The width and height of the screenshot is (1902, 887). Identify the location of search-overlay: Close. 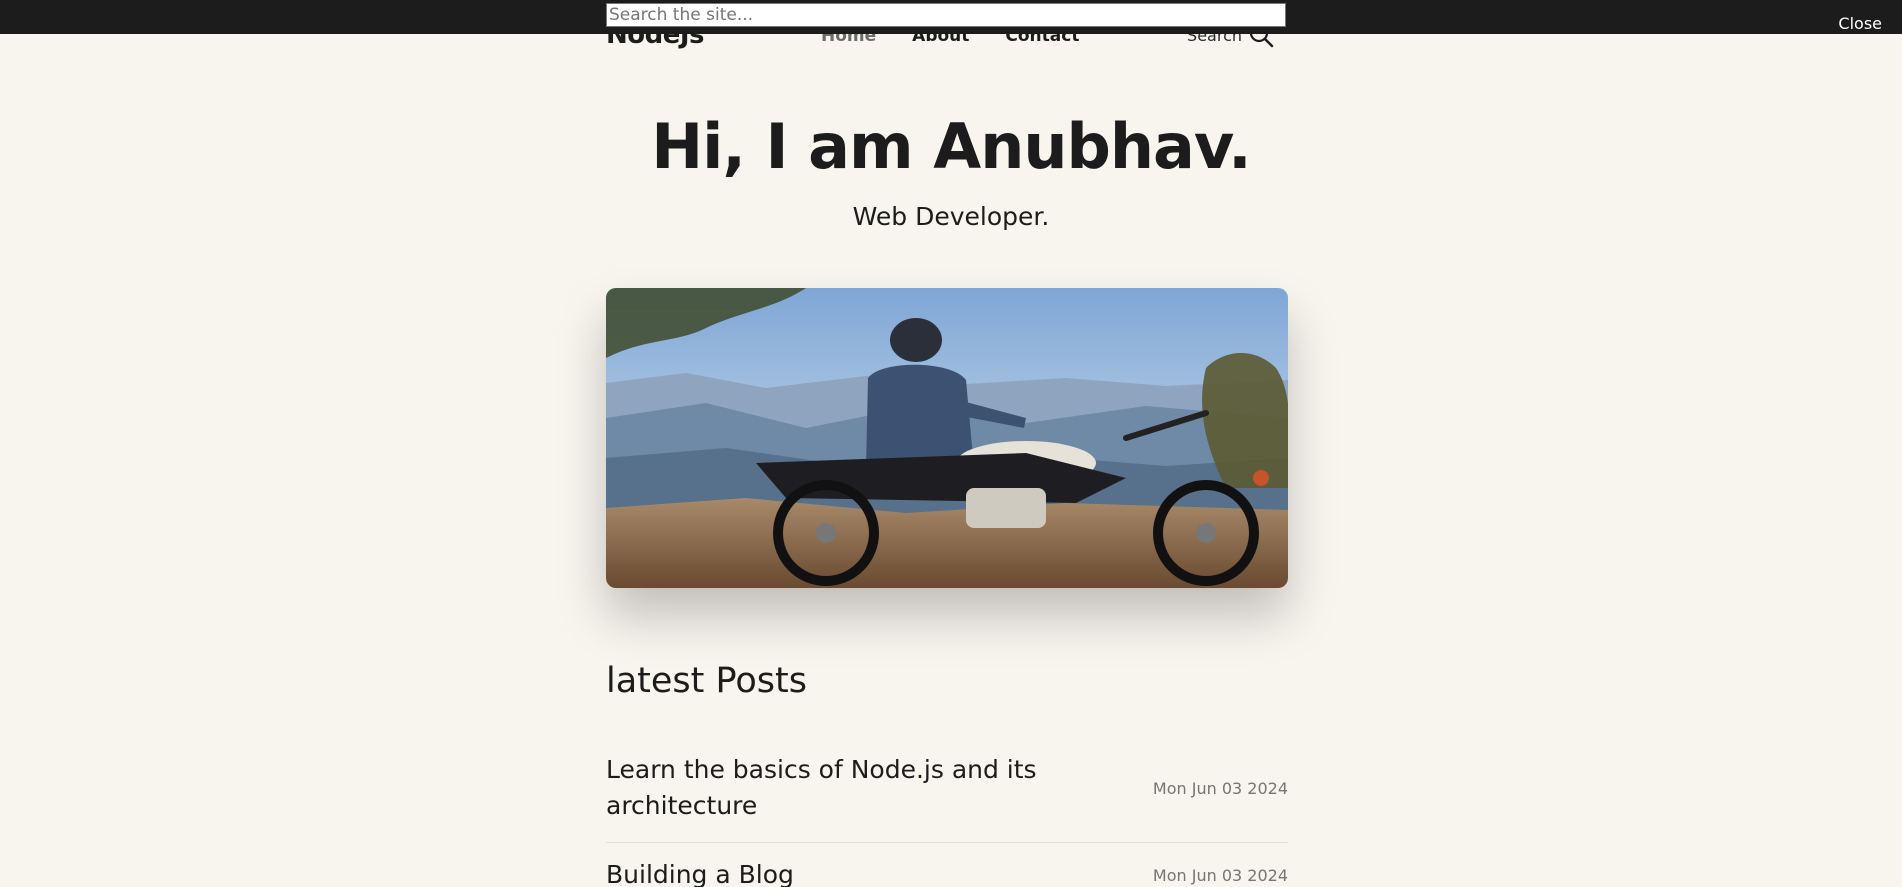
(951, 17).